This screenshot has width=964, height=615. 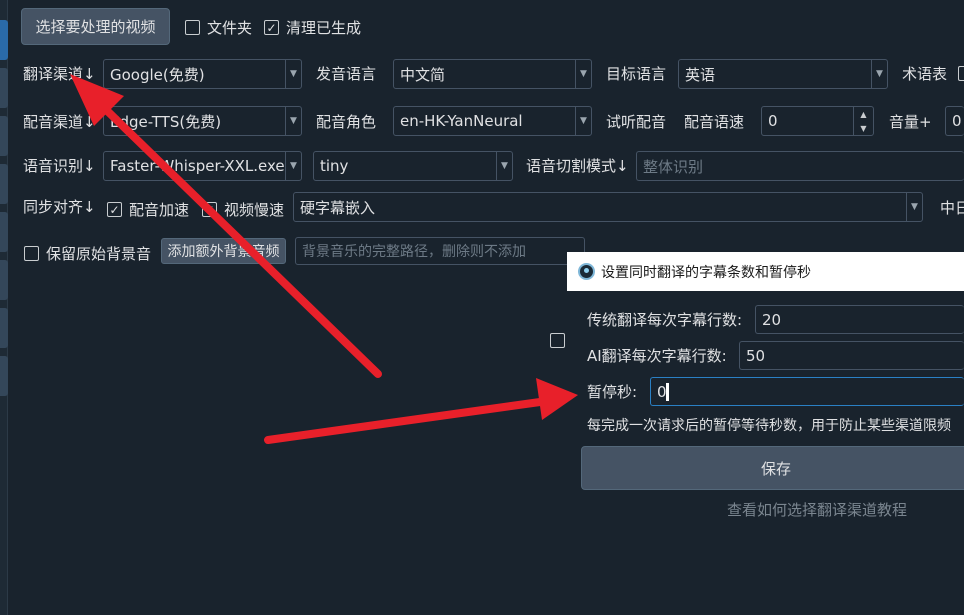 What do you see at coordinates (197, 166) in the screenshot?
I see `asr-engine-value: Faster-Whisper-XXL.exe` at bounding box center [197, 166].